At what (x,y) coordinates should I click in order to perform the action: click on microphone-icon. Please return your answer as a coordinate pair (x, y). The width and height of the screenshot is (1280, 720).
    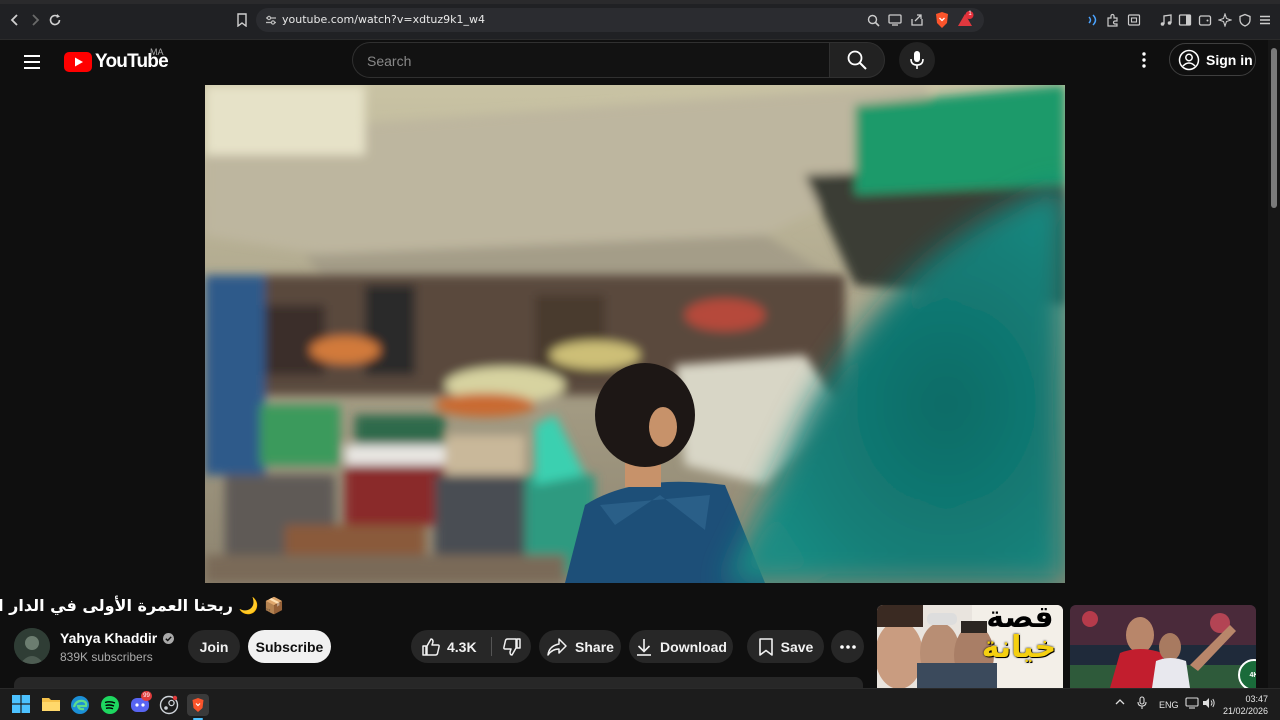
    Looking at the image, I should click on (917, 60).